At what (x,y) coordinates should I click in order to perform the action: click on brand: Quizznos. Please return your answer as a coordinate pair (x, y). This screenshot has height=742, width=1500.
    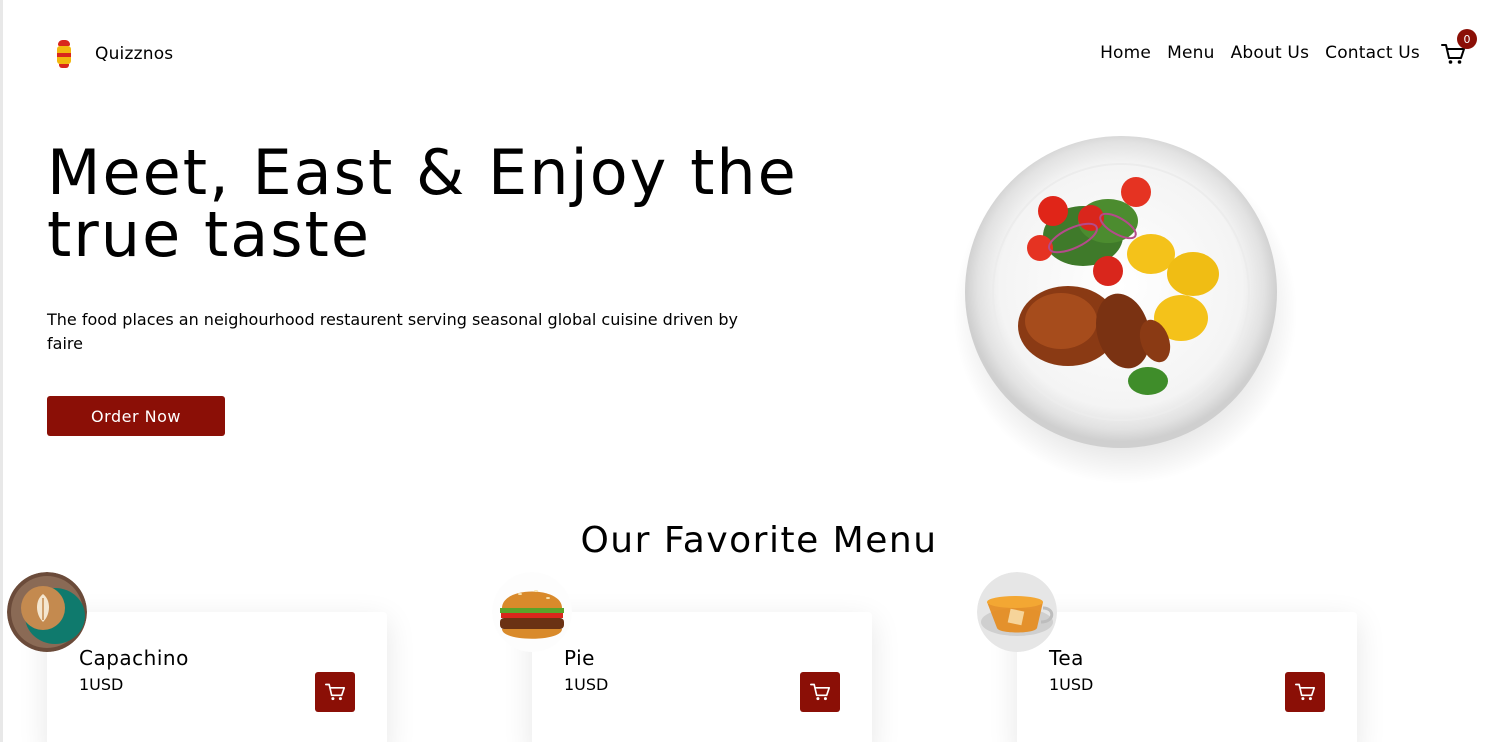
    Looking at the image, I should click on (113, 54).